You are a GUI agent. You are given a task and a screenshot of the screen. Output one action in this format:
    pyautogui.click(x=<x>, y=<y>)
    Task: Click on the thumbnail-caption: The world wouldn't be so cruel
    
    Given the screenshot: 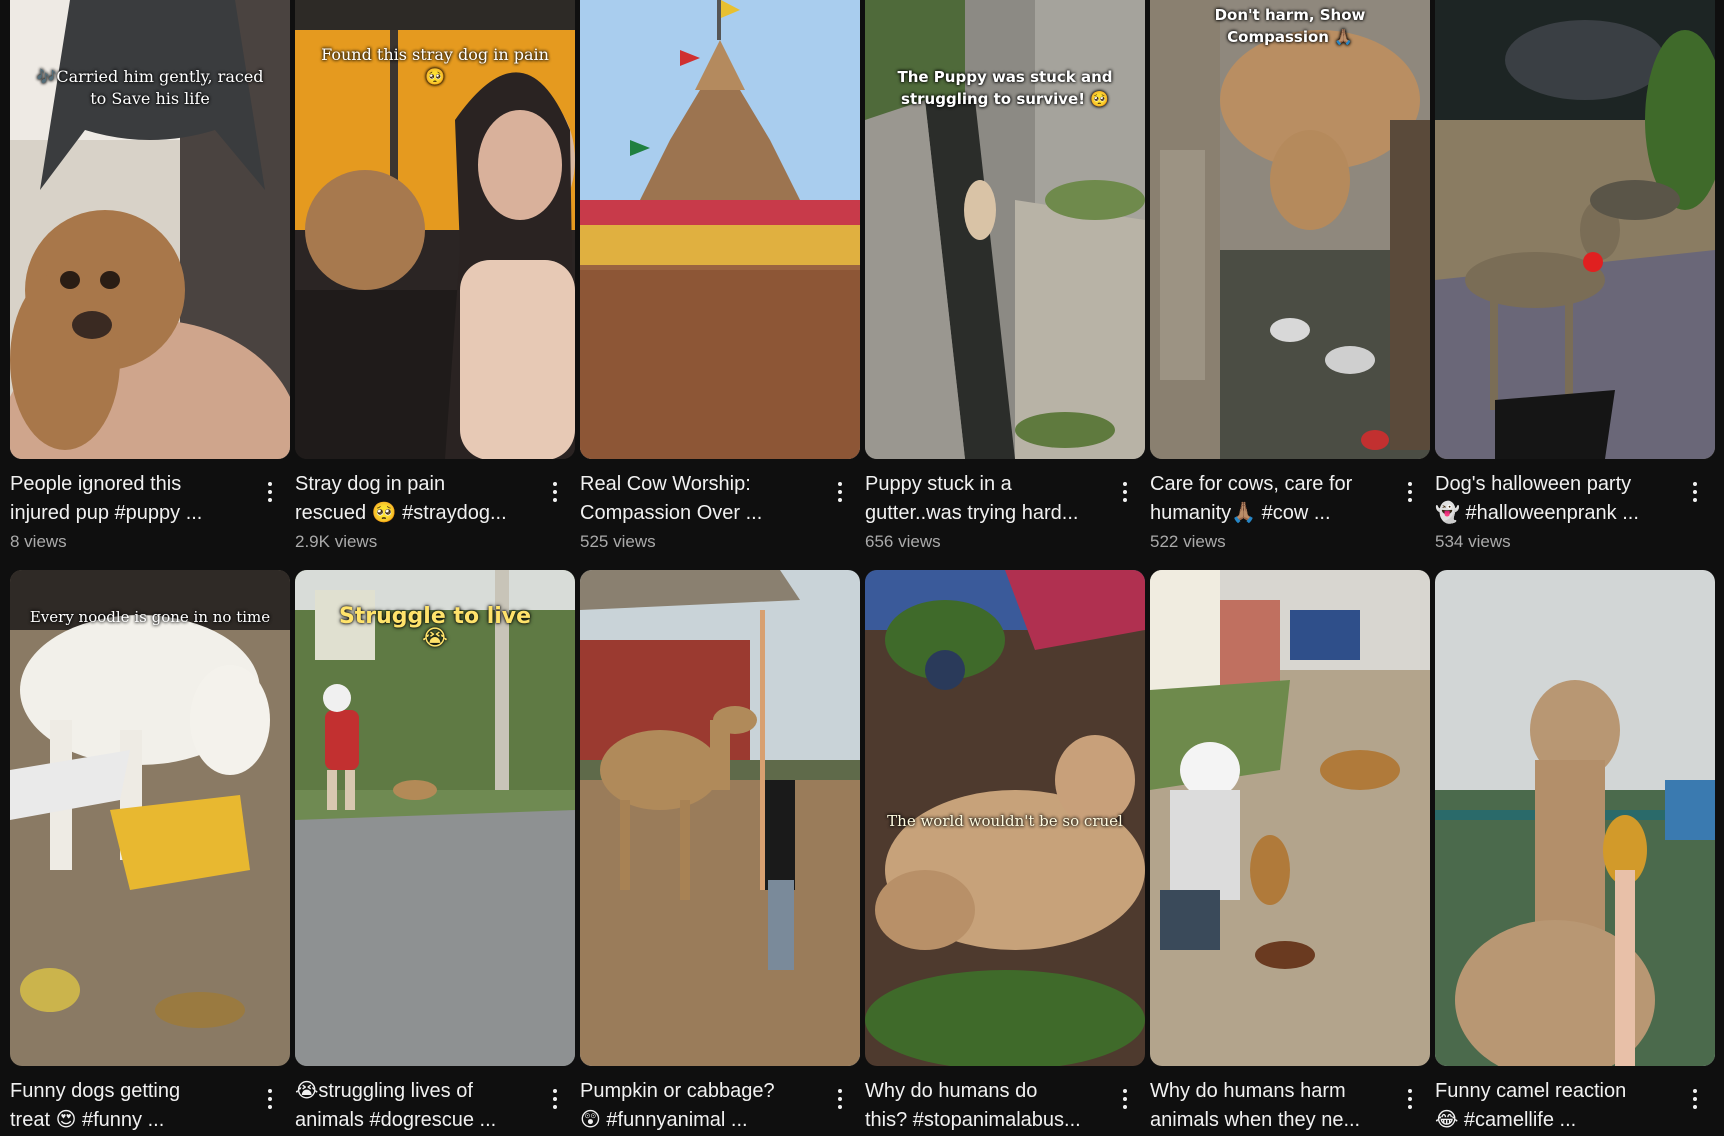 What is the action you would take?
    pyautogui.click(x=1005, y=821)
    